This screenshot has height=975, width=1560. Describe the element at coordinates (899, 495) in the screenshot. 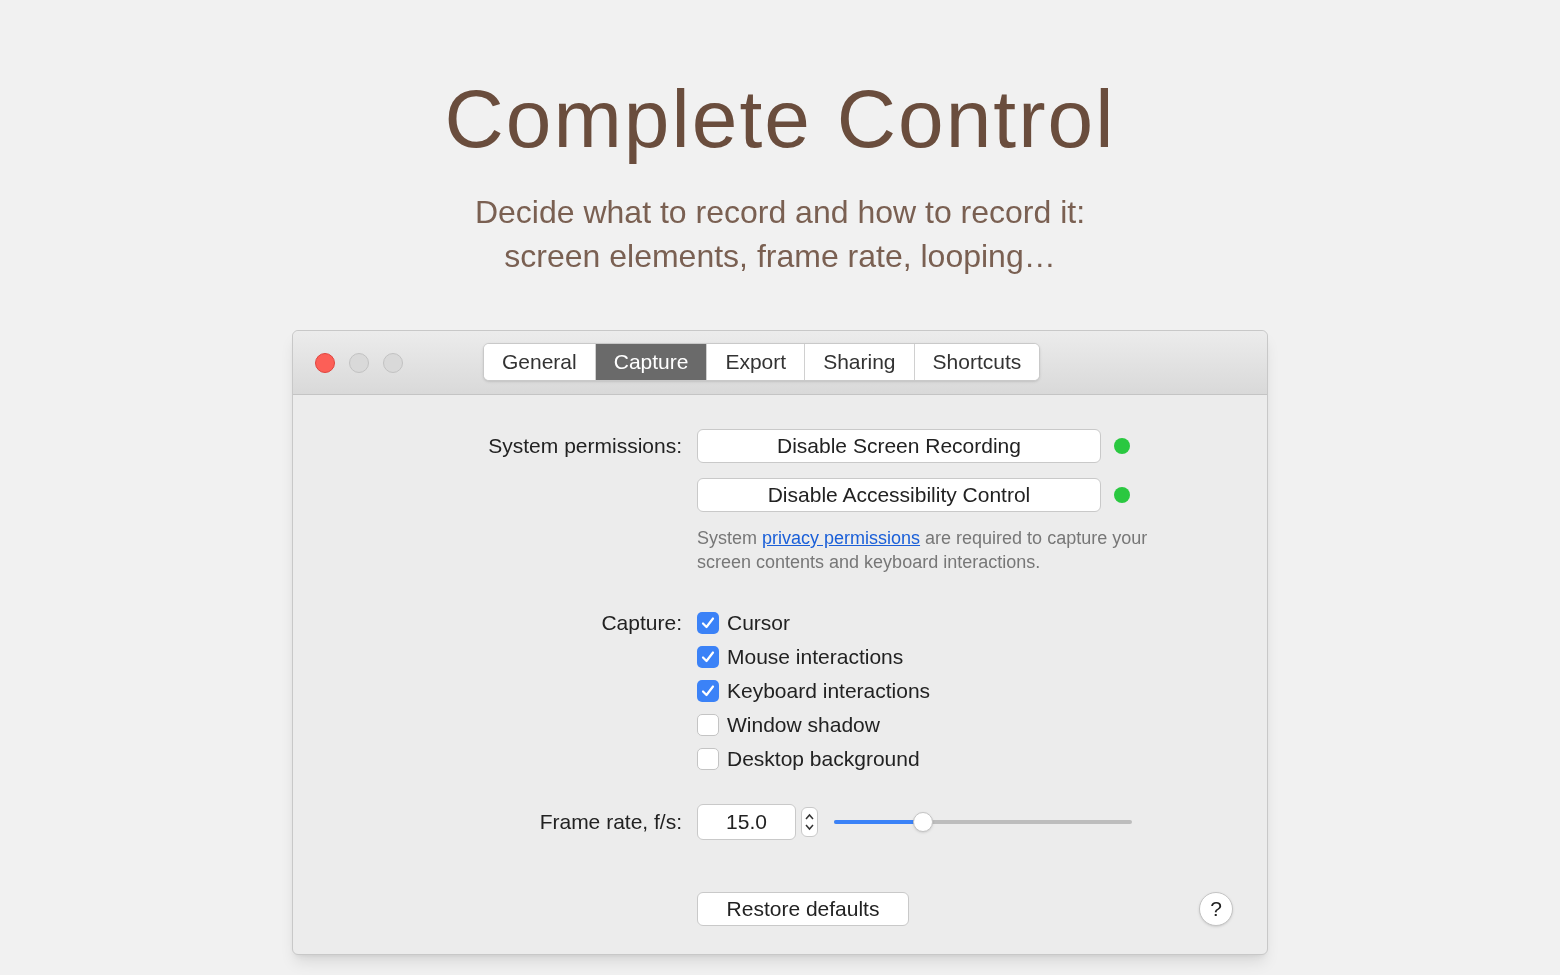

I see `permission-button: Disable Accessibility Control` at that location.